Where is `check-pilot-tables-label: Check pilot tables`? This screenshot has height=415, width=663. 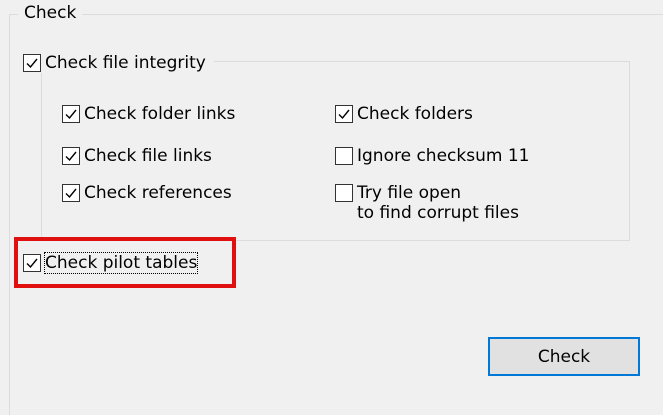
check-pilot-tables-label: Check pilot tables is located at coordinates (121, 263).